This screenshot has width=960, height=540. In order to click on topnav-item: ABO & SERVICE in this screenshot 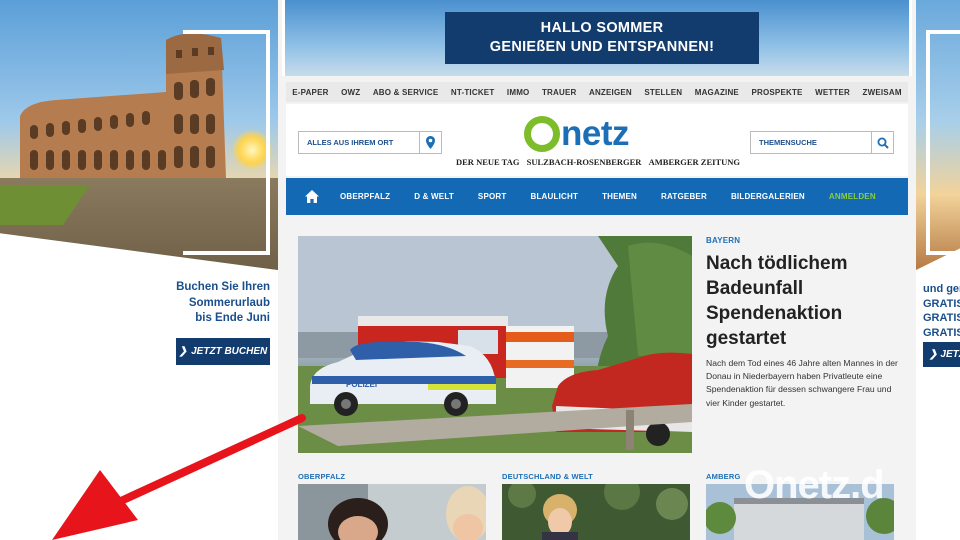, I will do `click(406, 92)`.